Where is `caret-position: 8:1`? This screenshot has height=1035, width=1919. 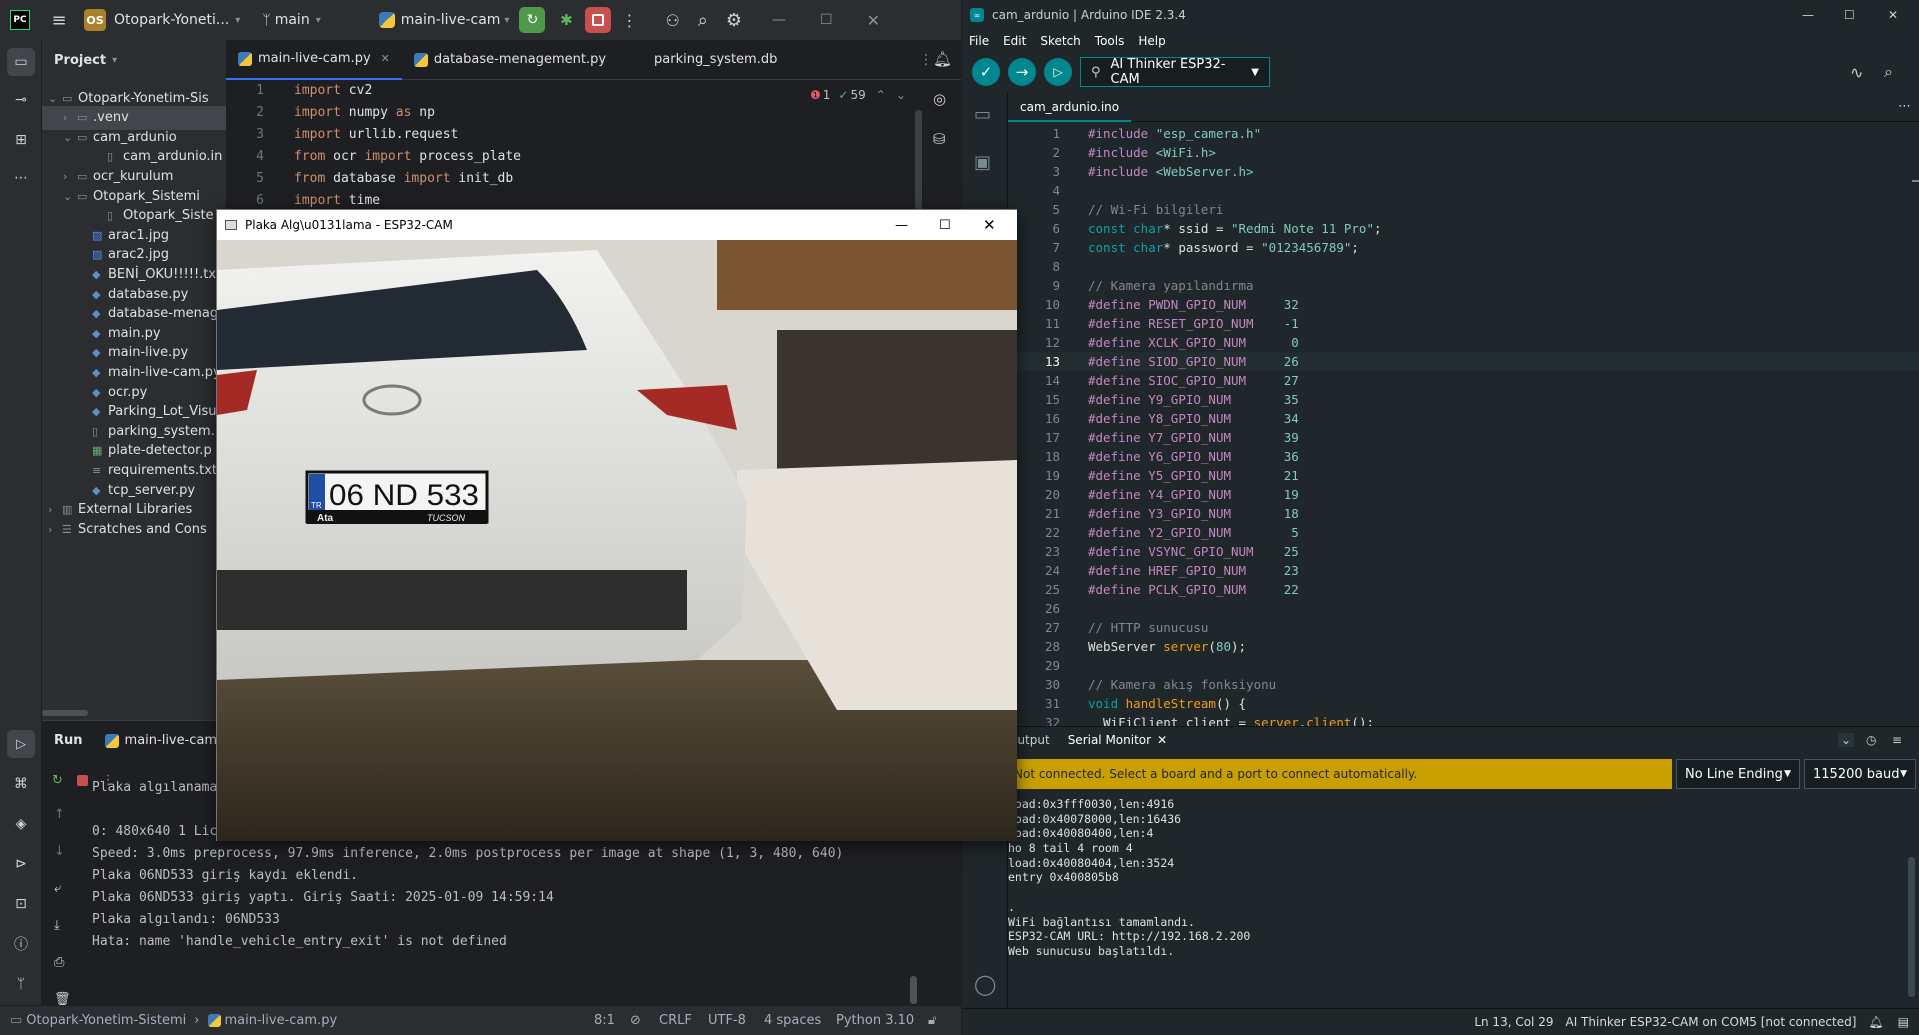 caret-position: 8:1 is located at coordinates (604, 1020).